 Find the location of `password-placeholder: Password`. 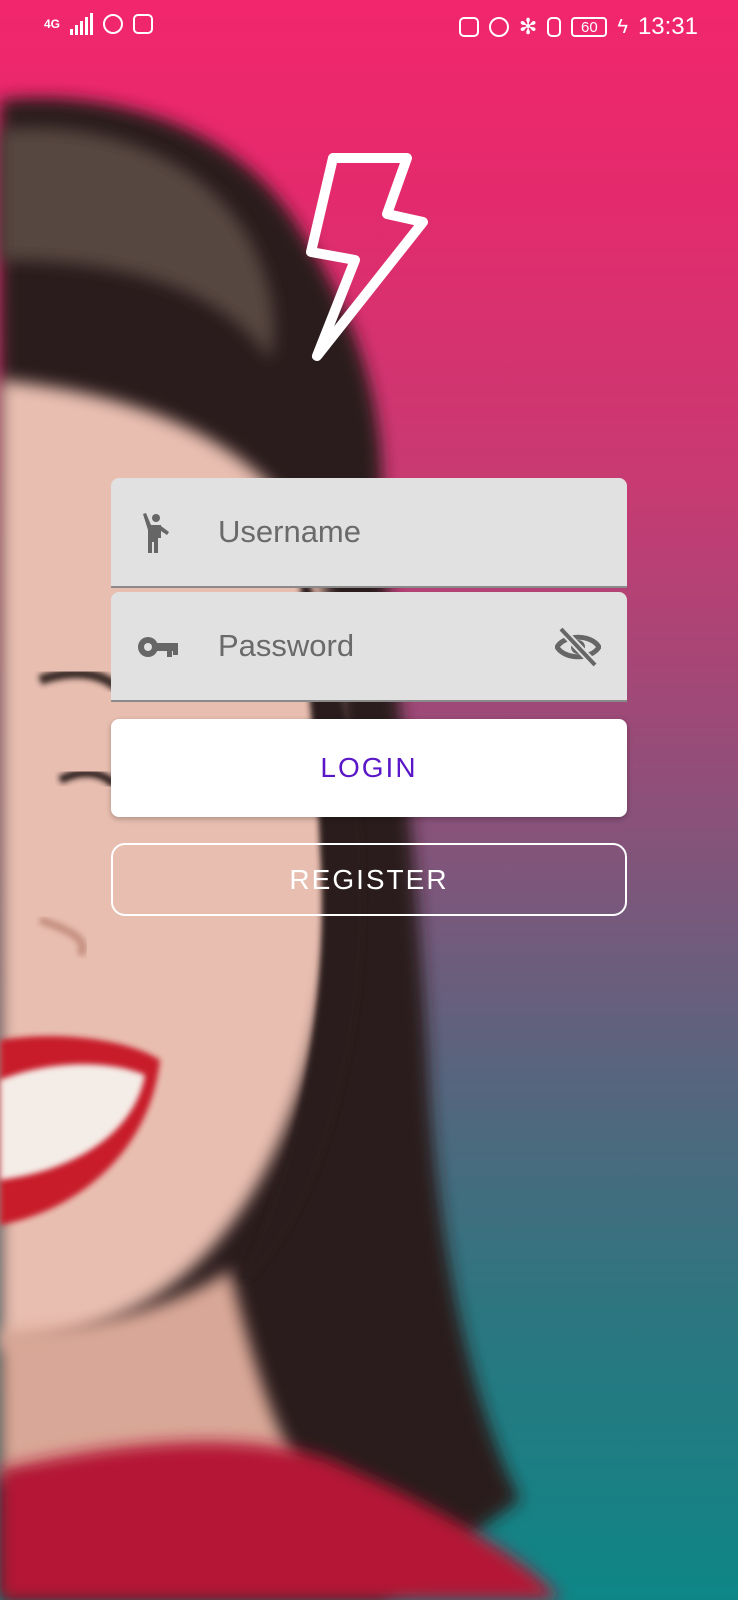

password-placeholder: Password is located at coordinates (286, 645).